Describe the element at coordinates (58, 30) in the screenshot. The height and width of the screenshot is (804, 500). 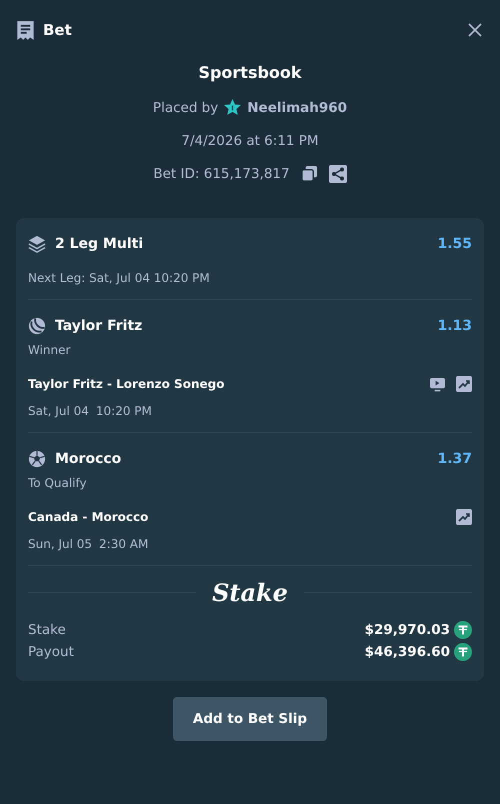
I see `modal-title: Bet` at that location.